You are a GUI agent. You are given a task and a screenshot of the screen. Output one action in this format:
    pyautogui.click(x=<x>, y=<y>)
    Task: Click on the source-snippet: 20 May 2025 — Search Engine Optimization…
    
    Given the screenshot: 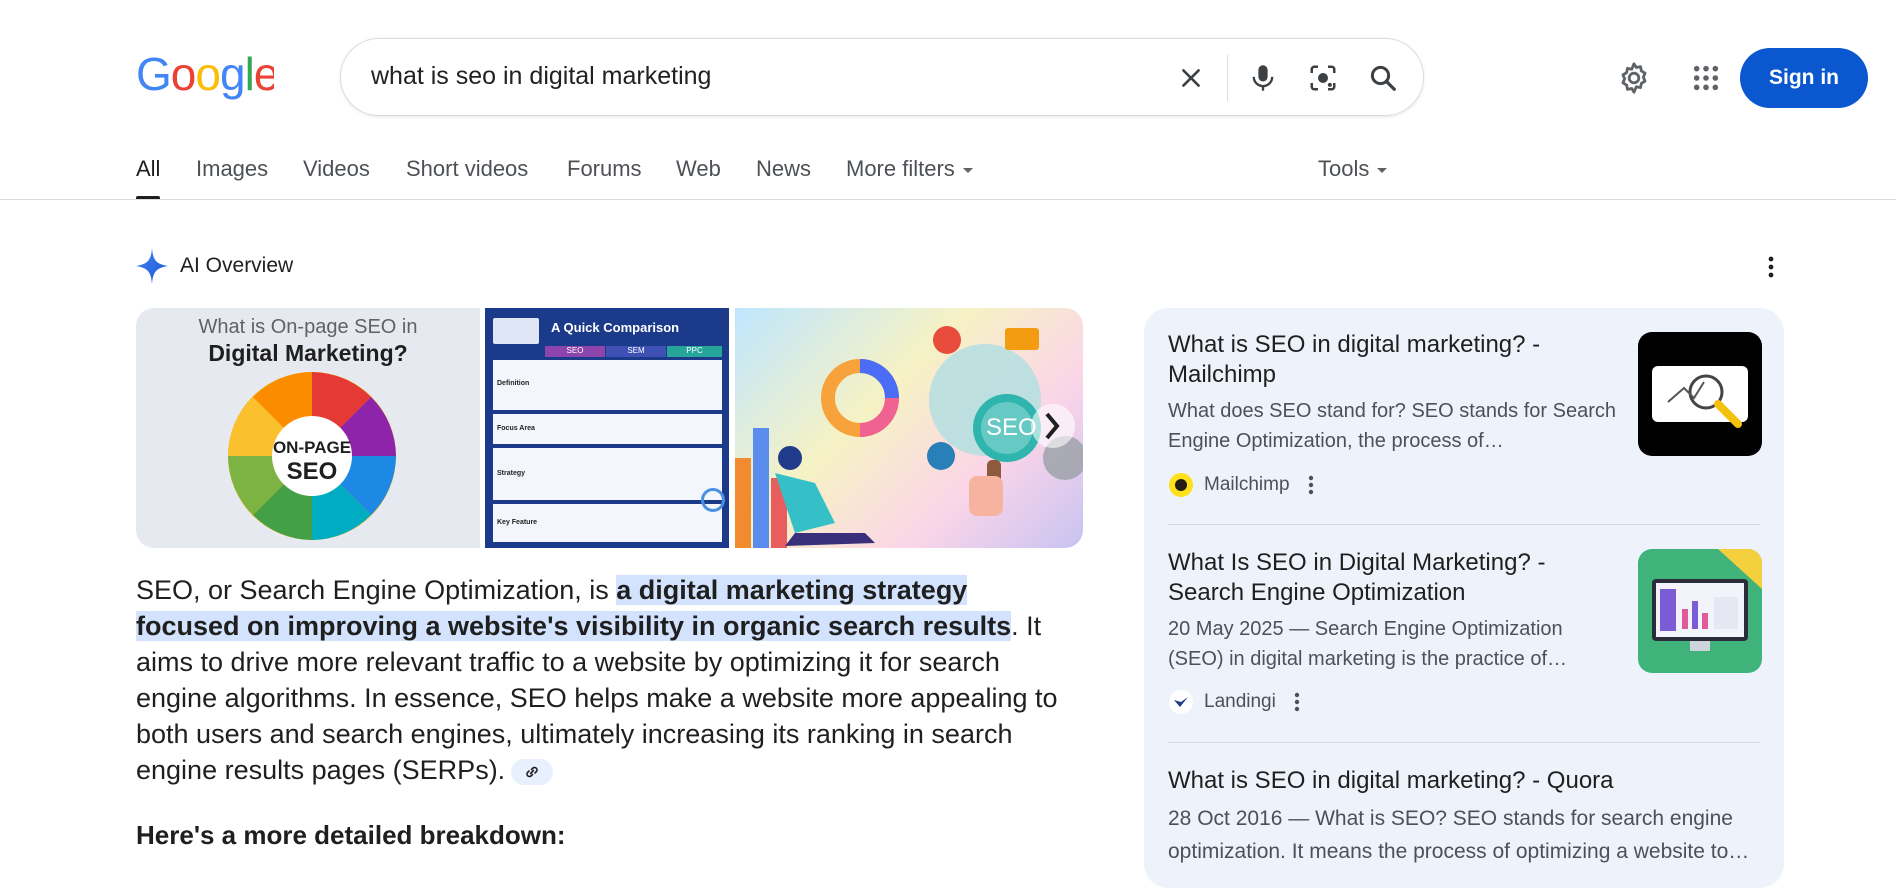 What is the action you would take?
    pyautogui.click(x=1368, y=644)
    